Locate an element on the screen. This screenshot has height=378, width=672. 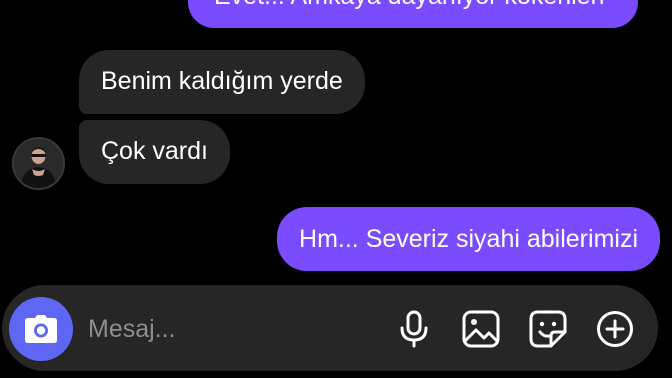
message-text: Benim kaldığım yerde is located at coordinates (222, 81).